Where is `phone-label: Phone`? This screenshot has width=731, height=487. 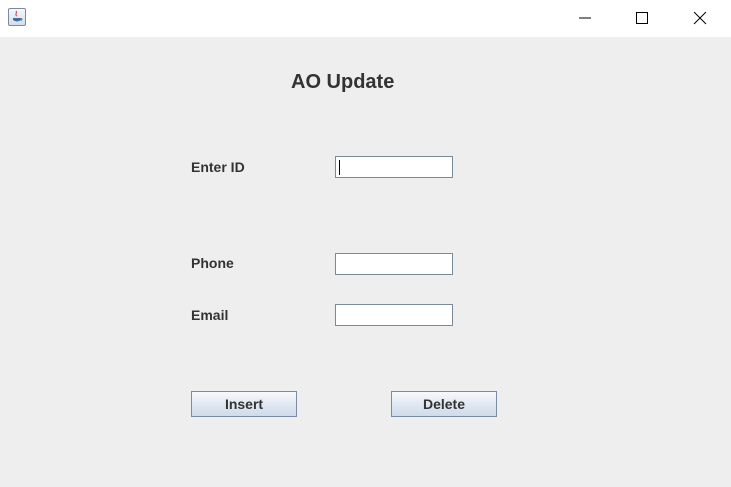 phone-label: Phone is located at coordinates (212, 263).